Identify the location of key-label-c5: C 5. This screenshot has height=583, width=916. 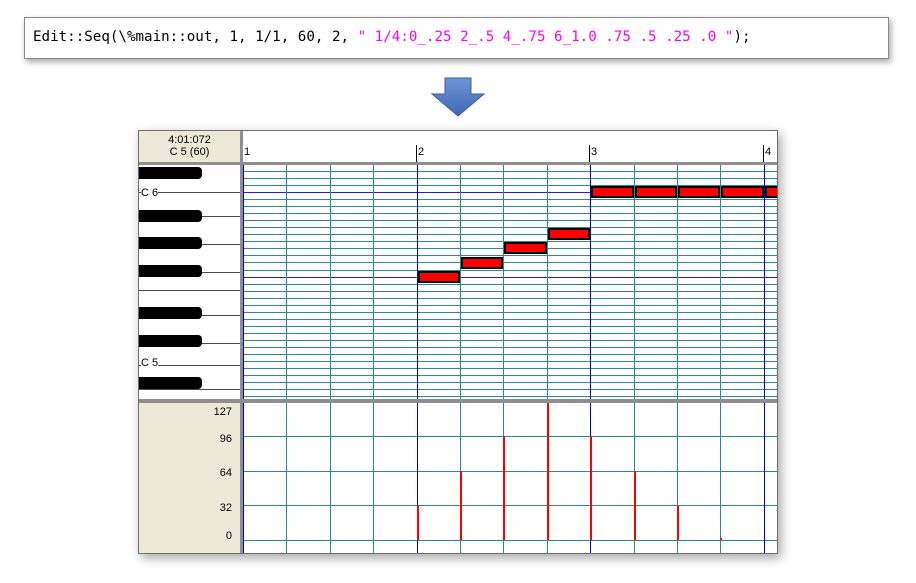
(150, 363).